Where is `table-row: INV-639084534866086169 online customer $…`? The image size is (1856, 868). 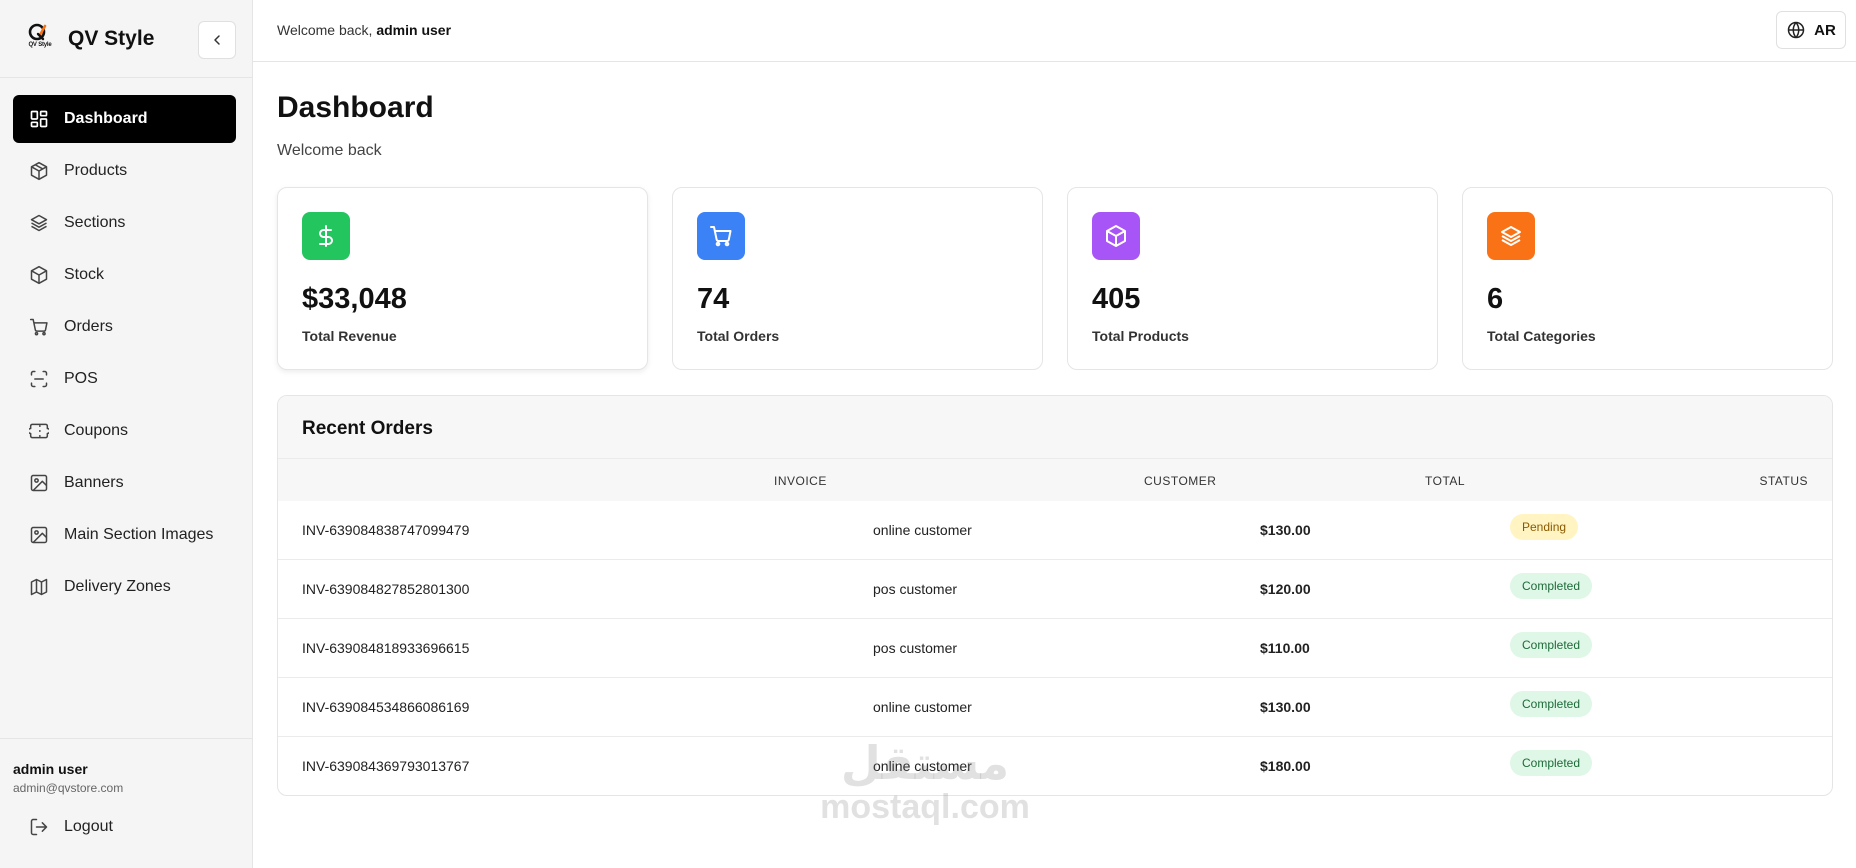 table-row: INV-639084534866086169 online customer $… is located at coordinates (1055, 707).